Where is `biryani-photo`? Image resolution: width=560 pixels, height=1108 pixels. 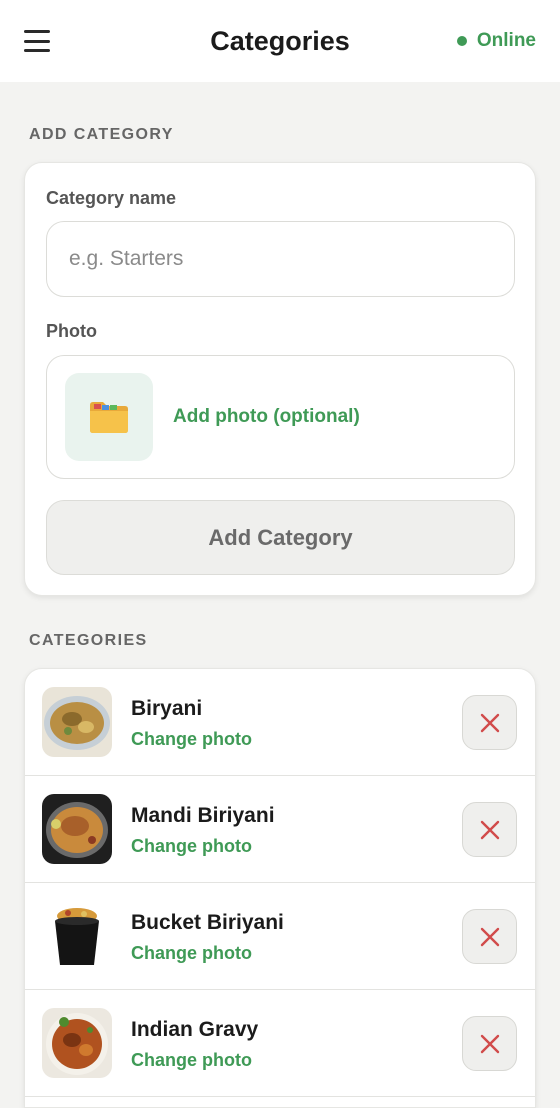 biryani-photo is located at coordinates (77, 722).